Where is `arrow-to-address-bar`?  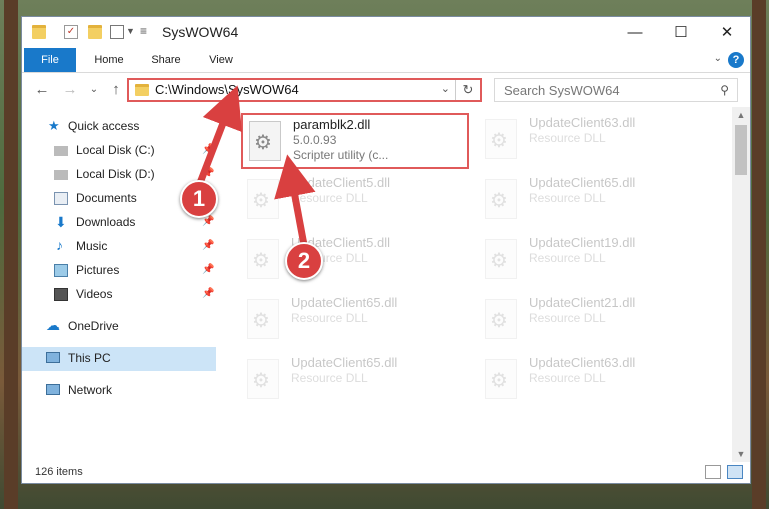 arrow-to-address-bar is located at coordinates (219, 135).